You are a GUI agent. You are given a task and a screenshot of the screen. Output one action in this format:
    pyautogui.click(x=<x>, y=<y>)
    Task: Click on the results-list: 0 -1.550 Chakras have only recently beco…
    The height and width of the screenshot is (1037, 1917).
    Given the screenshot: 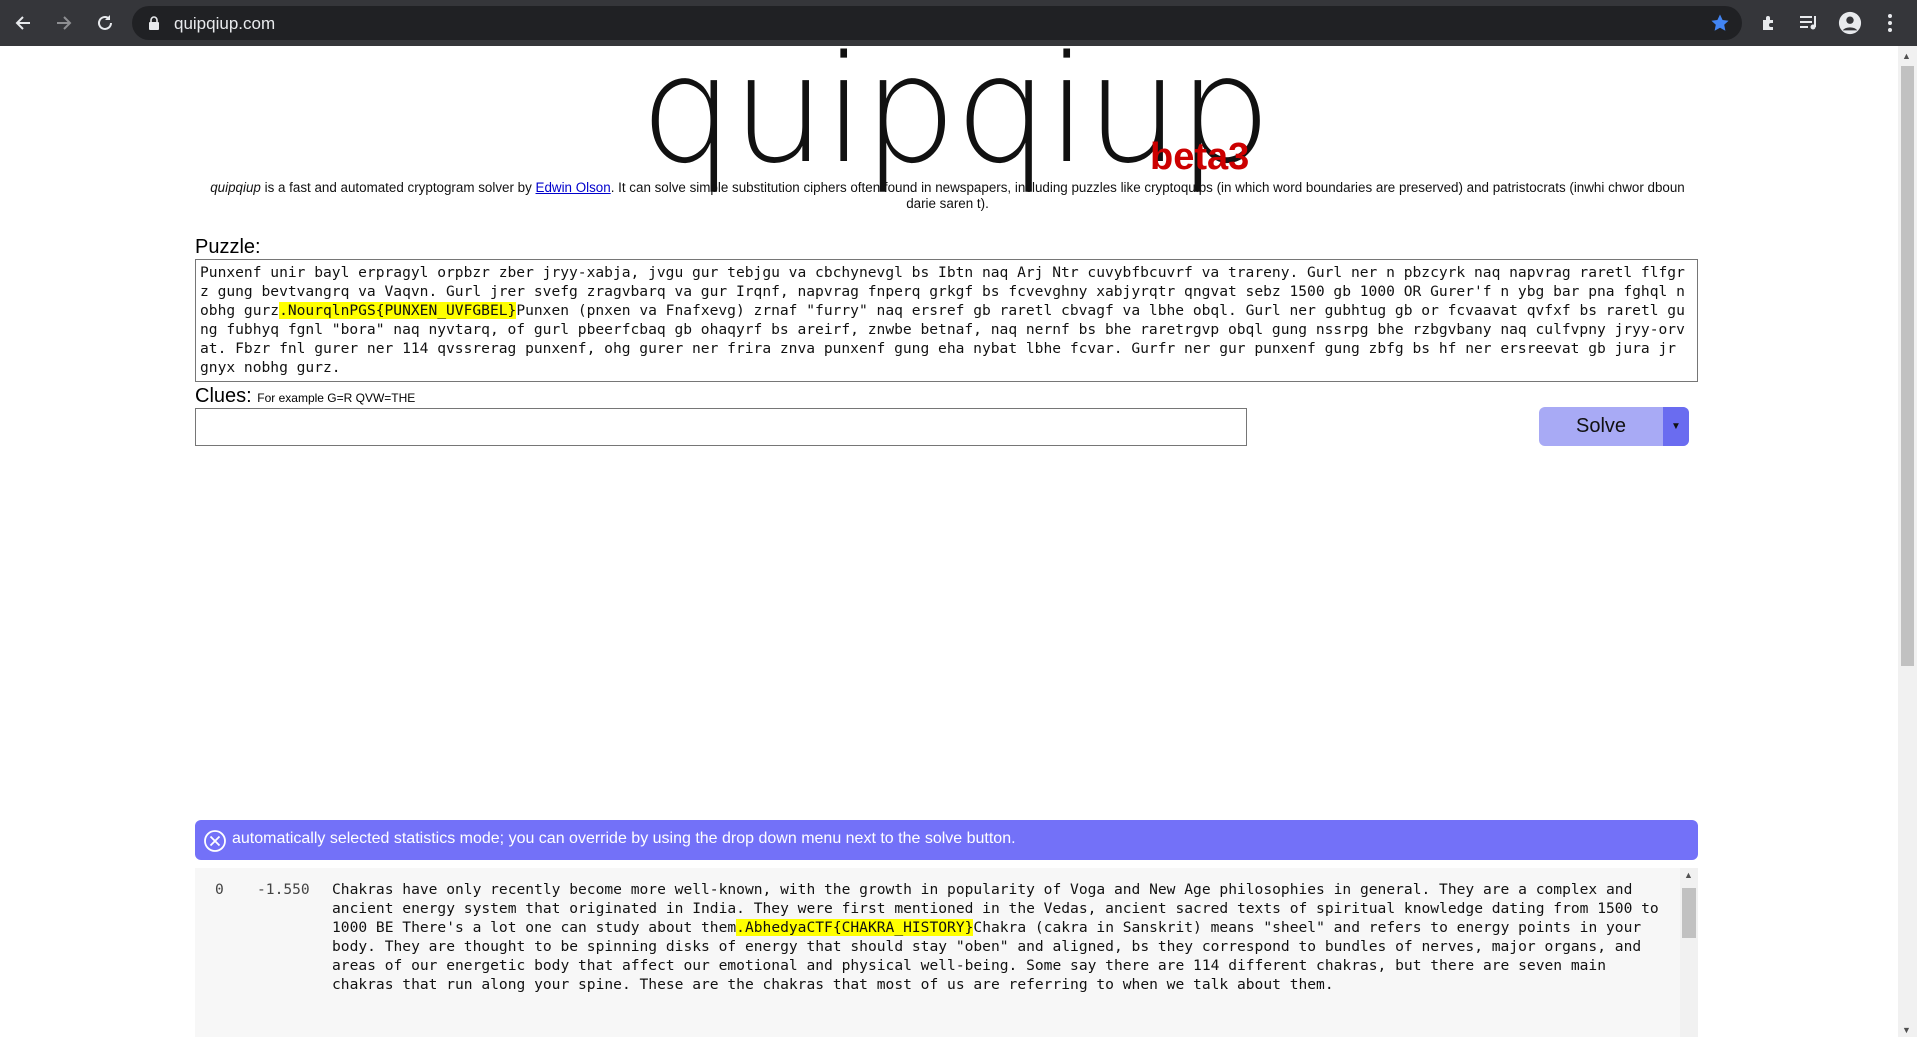 What is the action you would take?
    pyautogui.click(x=946, y=952)
    